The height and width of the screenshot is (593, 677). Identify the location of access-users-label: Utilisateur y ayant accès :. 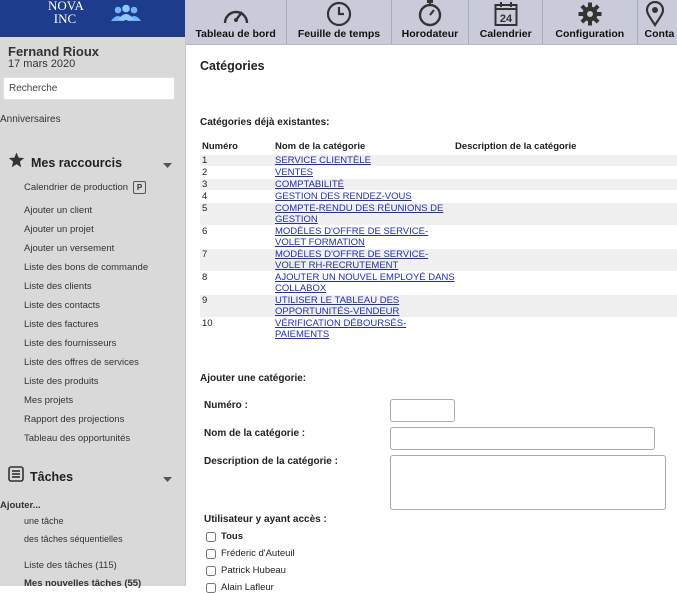
(265, 519).